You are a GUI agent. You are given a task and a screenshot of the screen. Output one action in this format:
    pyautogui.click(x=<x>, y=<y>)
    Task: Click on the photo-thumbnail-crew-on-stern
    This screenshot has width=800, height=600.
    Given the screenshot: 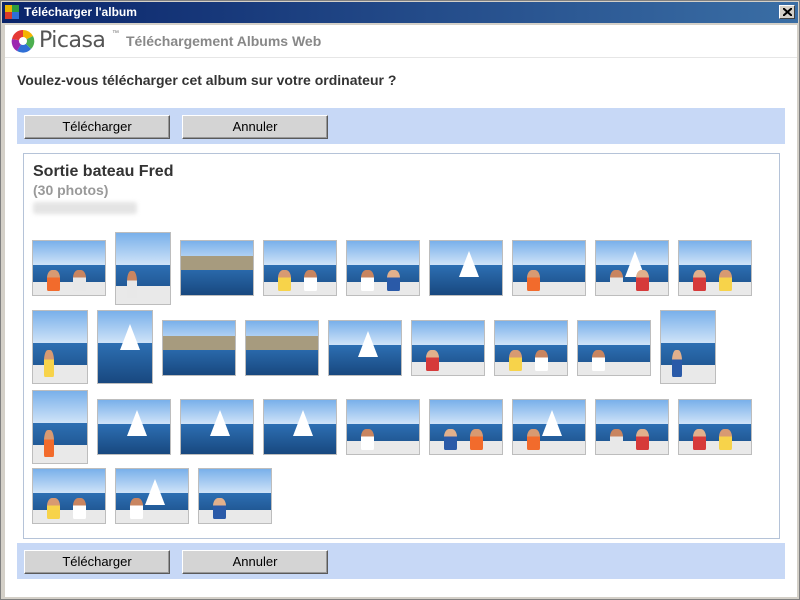 What is the action you would take?
    pyautogui.click(x=69, y=496)
    